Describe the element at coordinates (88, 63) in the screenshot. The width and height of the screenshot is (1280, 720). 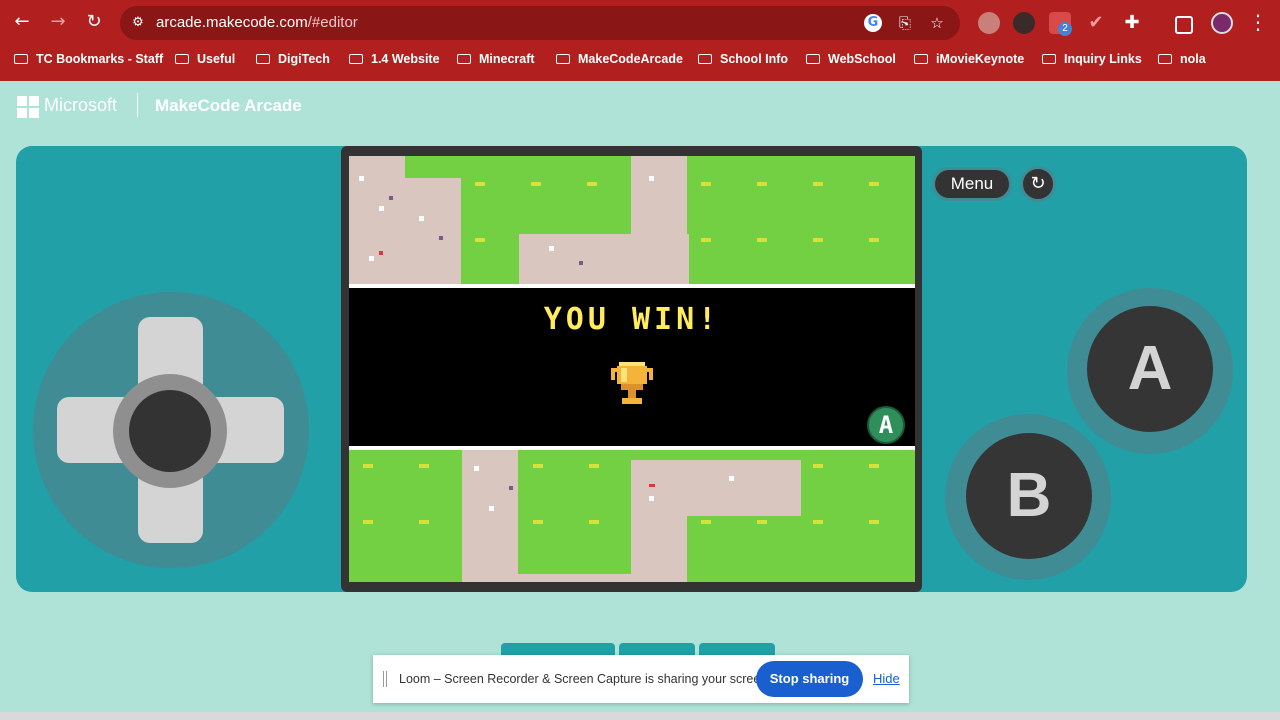
I see `bookmark-tc-bookmarks: TC Bookmarks - Staff` at that location.